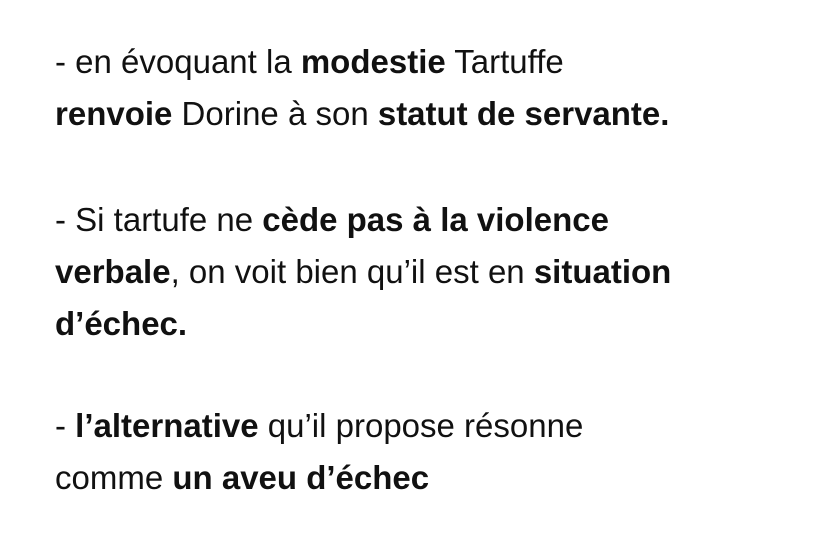 The image size is (824, 540). What do you see at coordinates (301, 477) in the screenshot?
I see `bold-text-run: un aveu d’échec` at bounding box center [301, 477].